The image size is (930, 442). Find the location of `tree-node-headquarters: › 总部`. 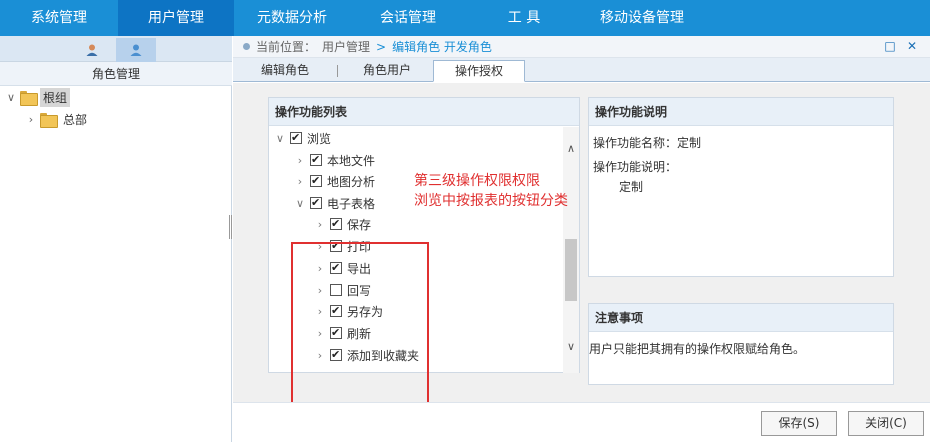

tree-node-headquarters: › 总部 is located at coordinates (58, 119).